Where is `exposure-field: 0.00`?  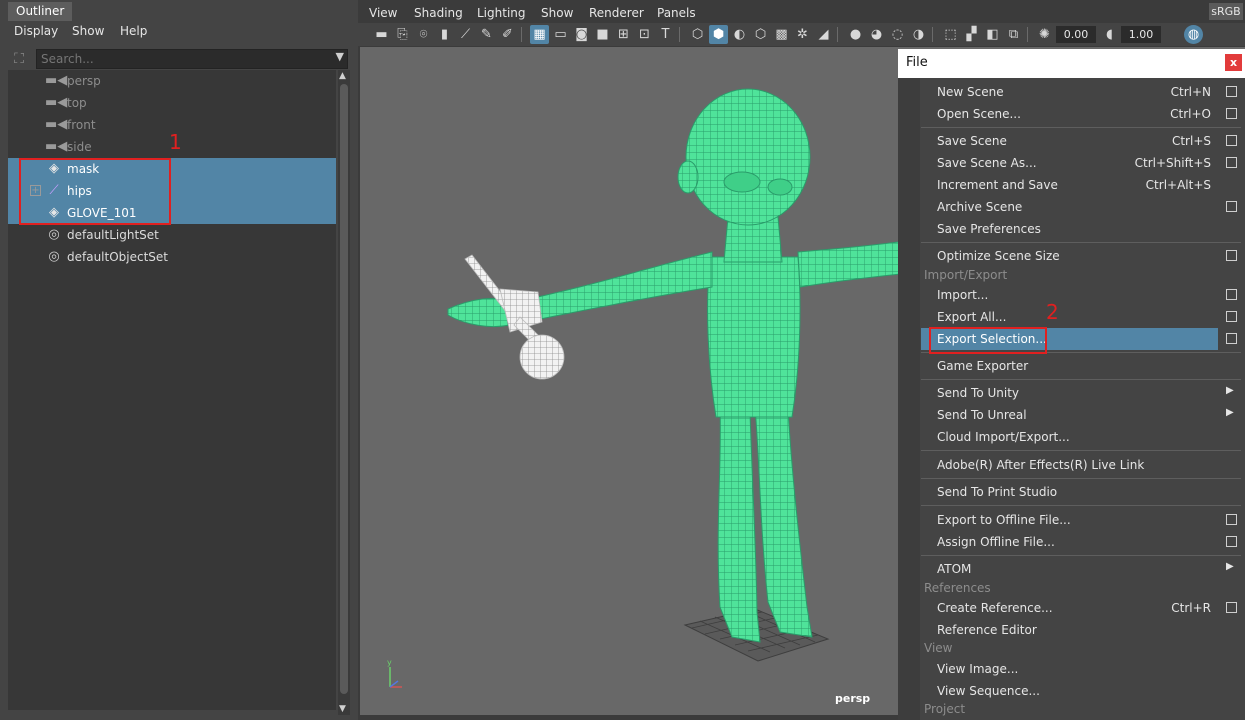
exposure-field: 0.00 is located at coordinates (1076, 34).